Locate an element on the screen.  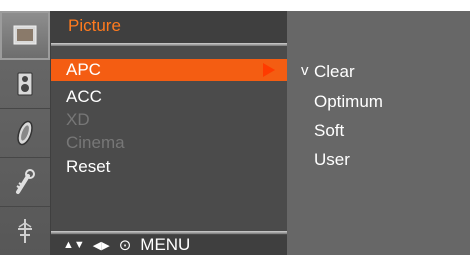
clock-icon is located at coordinates (25, 133).